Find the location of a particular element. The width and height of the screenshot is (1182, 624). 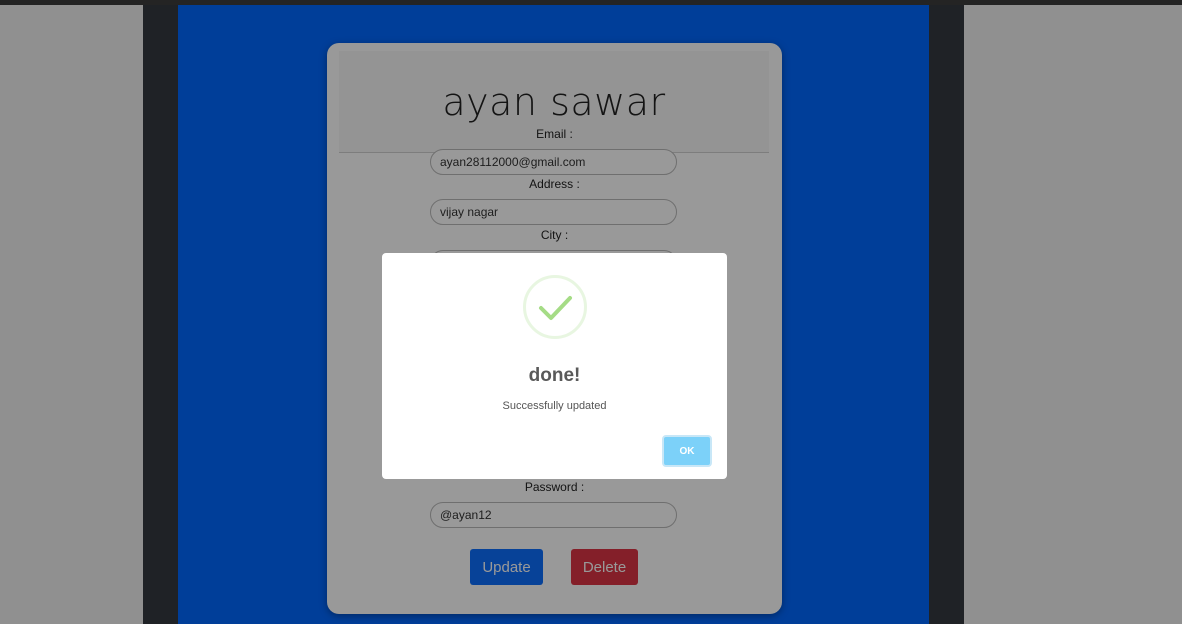

success-dialog: done! Successfully updated OK is located at coordinates (554, 366).